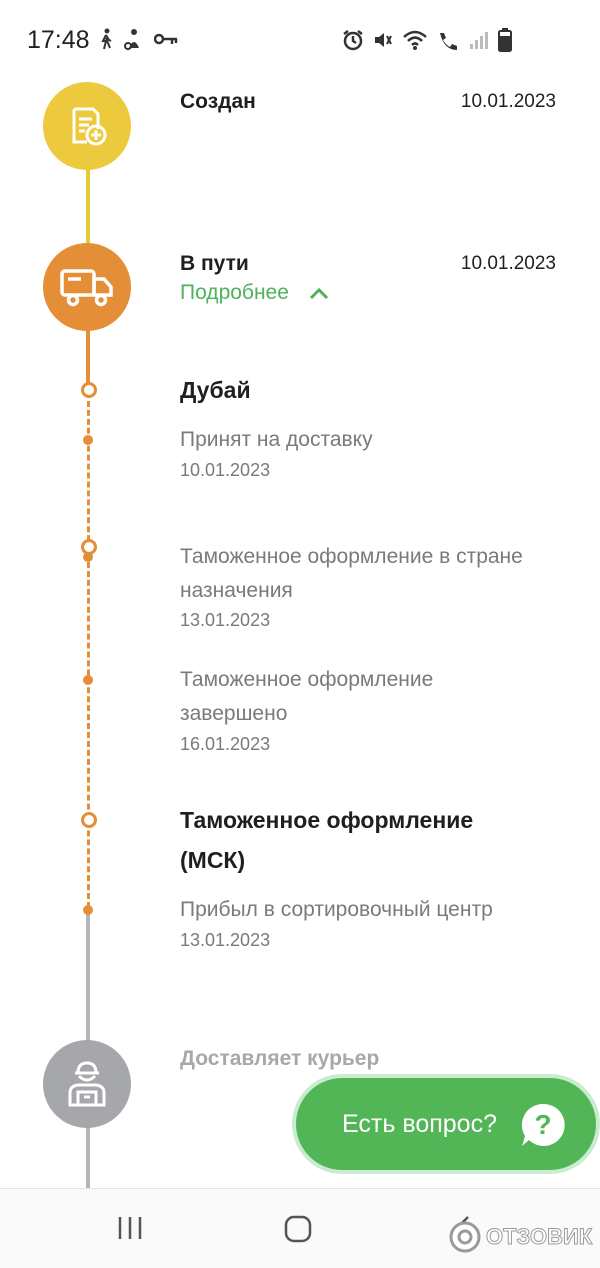 The width and height of the screenshot is (600, 1268). What do you see at coordinates (419, 1123) in the screenshot?
I see `have-question-label: Есть вопрос?` at bounding box center [419, 1123].